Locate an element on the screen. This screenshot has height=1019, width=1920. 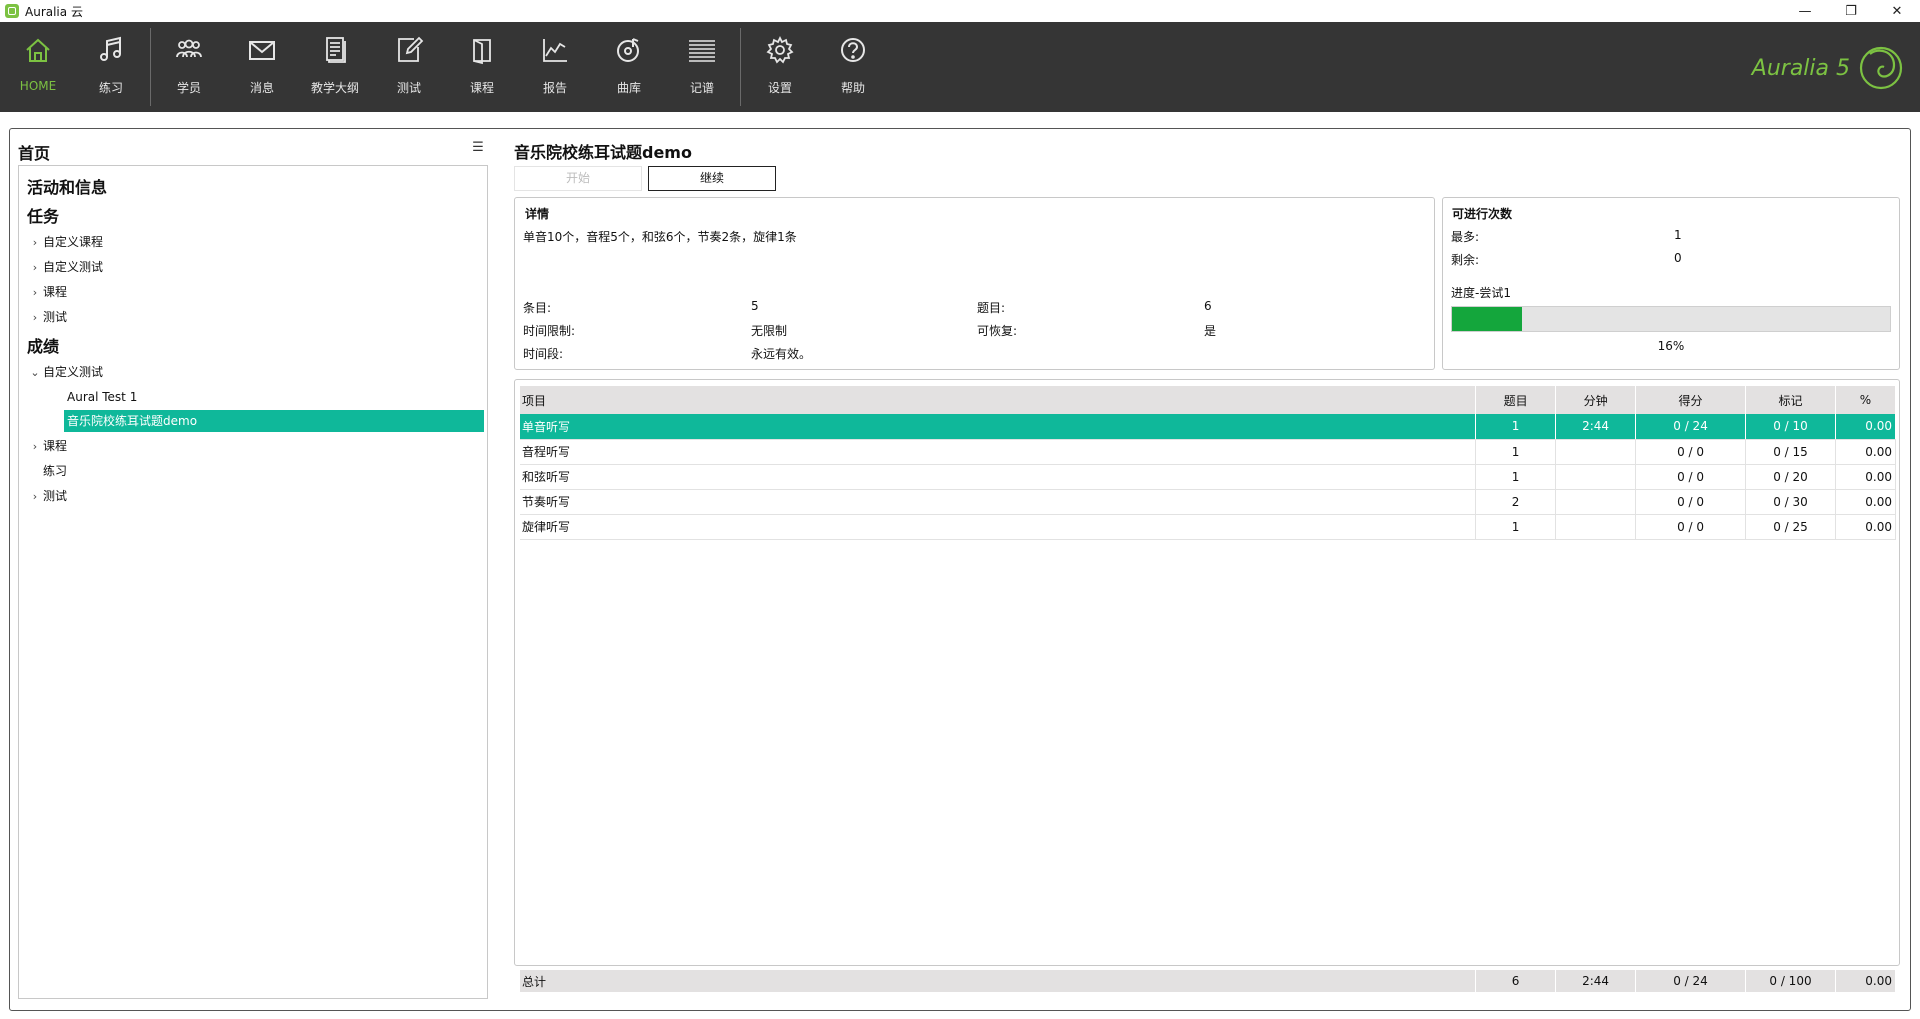
details-title: 详情 is located at coordinates (537, 214).